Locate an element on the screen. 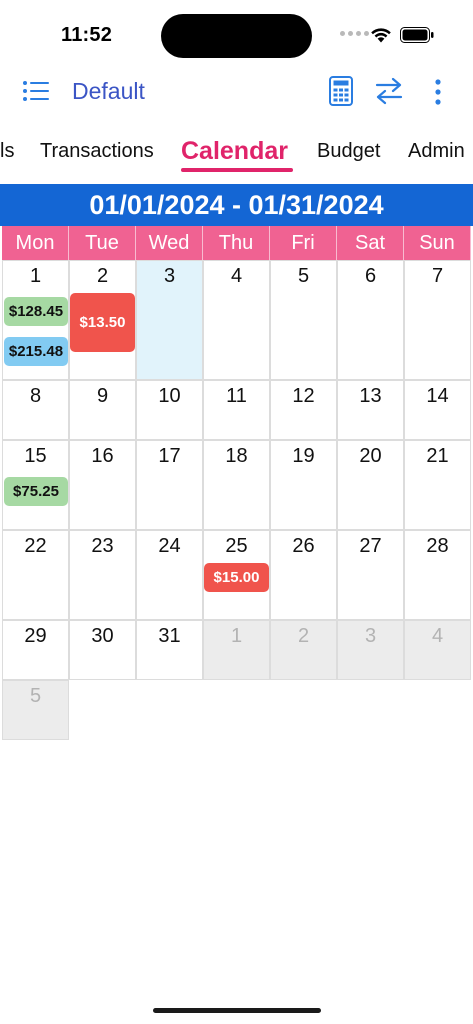 Image resolution: width=473 pixels, height=1024 pixels. calendar-day: 20 is located at coordinates (370, 485).